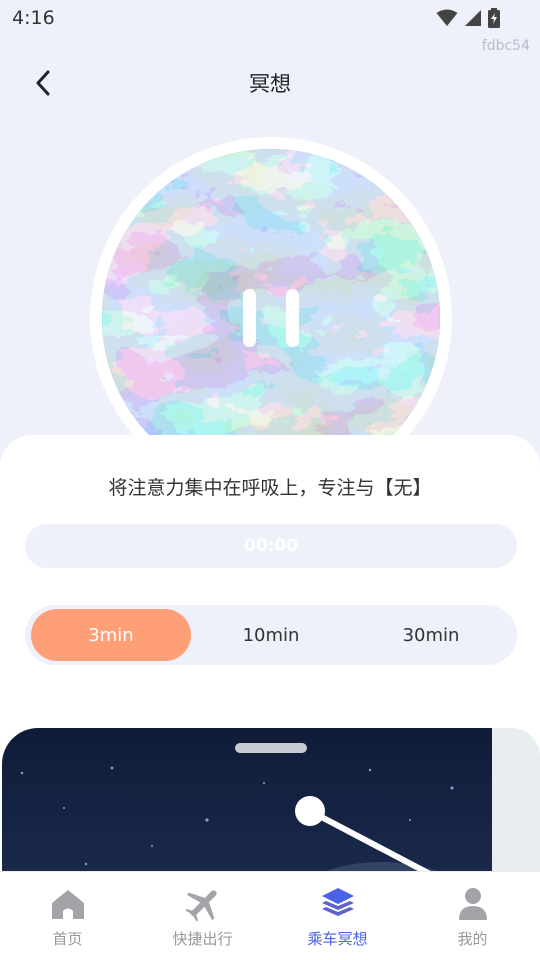 Image resolution: width=540 pixels, height=960 pixels. What do you see at coordinates (447, 17) in the screenshot?
I see `wifi-icon` at bounding box center [447, 17].